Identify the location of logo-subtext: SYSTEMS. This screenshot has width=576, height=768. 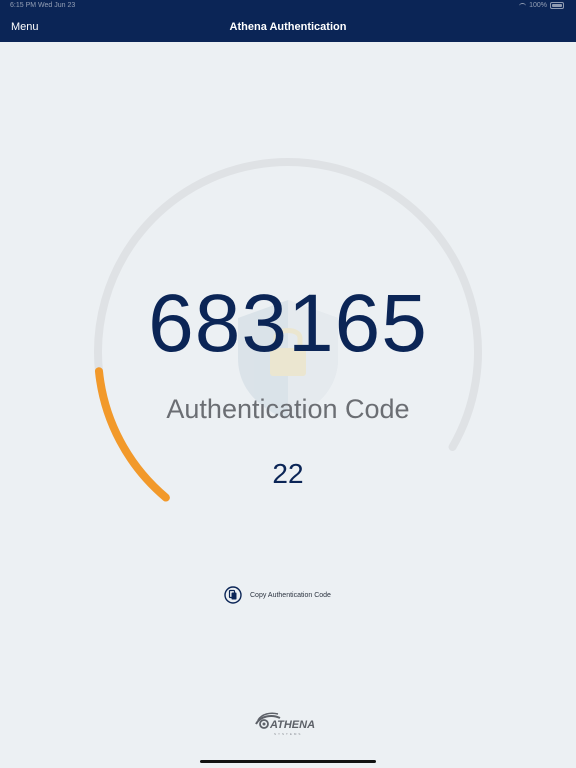
(288, 734).